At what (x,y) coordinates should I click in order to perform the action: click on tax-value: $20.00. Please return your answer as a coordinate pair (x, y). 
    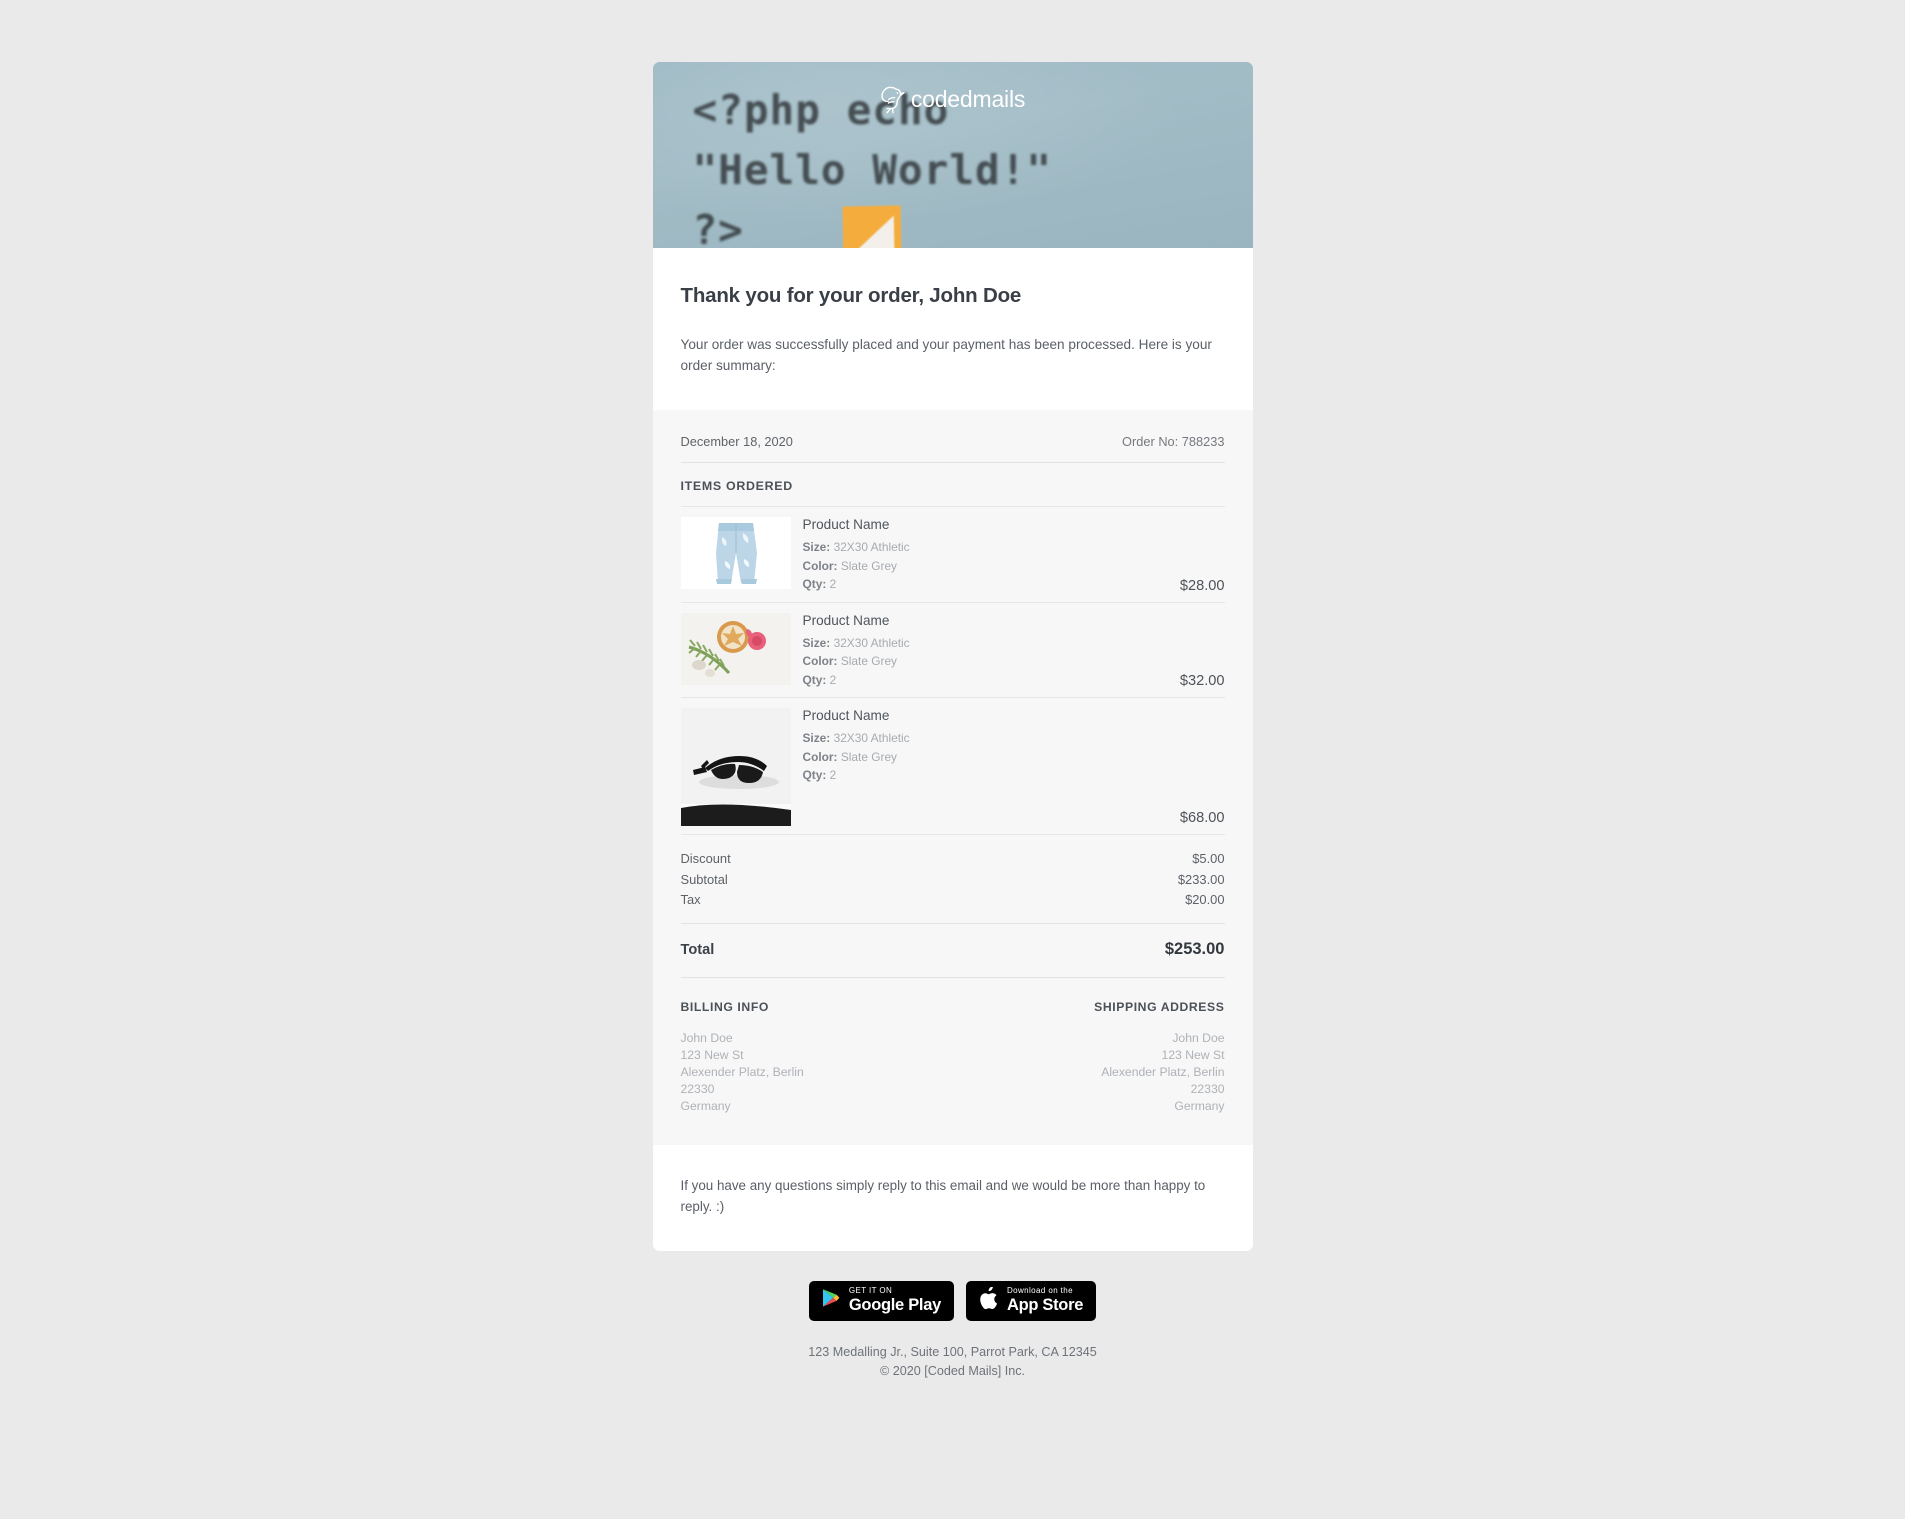
    Looking at the image, I should click on (1205, 899).